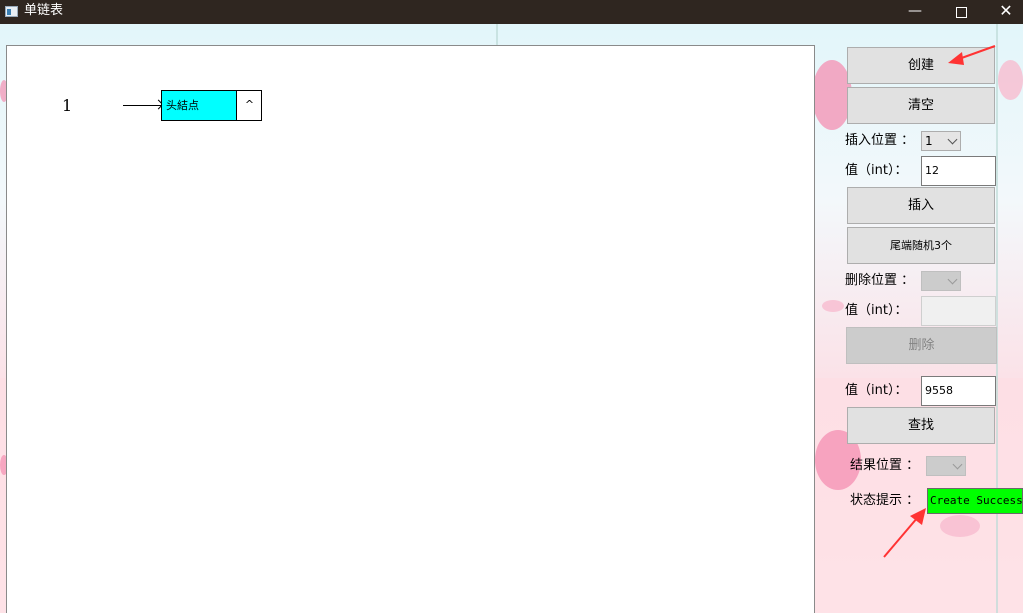  What do you see at coordinates (880, 140) in the screenshot?
I see `insert-position-label: 插入位置 ：` at bounding box center [880, 140].